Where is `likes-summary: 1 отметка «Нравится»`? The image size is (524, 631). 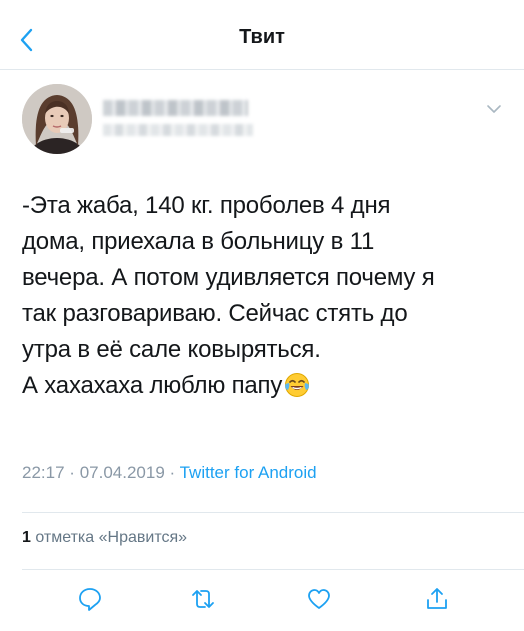 likes-summary: 1 отметка «Нравится» is located at coordinates (104, 538).